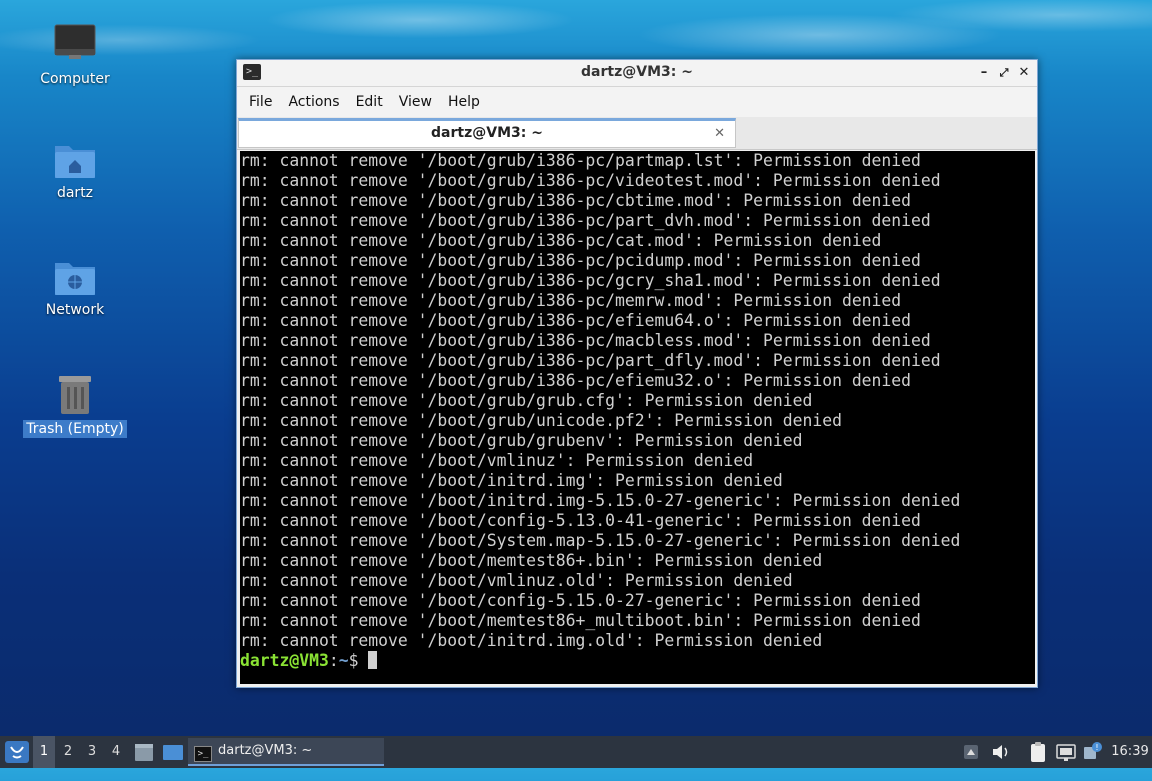 The height and width of the screenshot is (781, 1152). I want to click on terminal-prompt-line: dartz@VM3:~$, so click(637, 661).